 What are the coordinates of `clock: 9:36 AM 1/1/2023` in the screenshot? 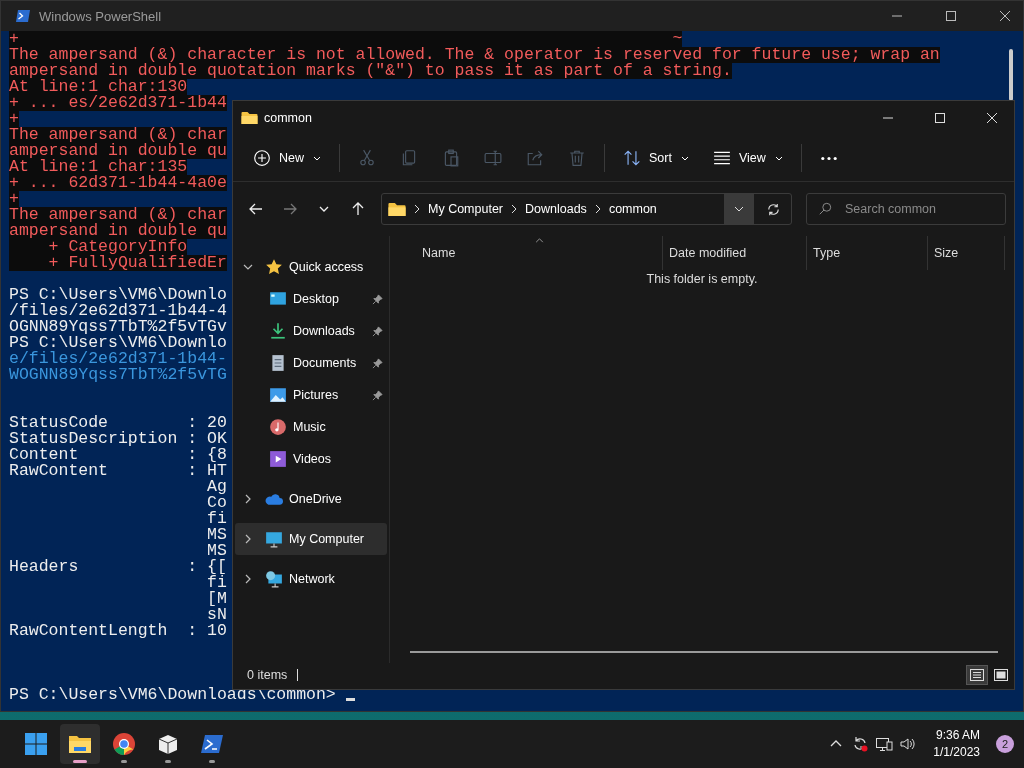 It's located at (956, 744).